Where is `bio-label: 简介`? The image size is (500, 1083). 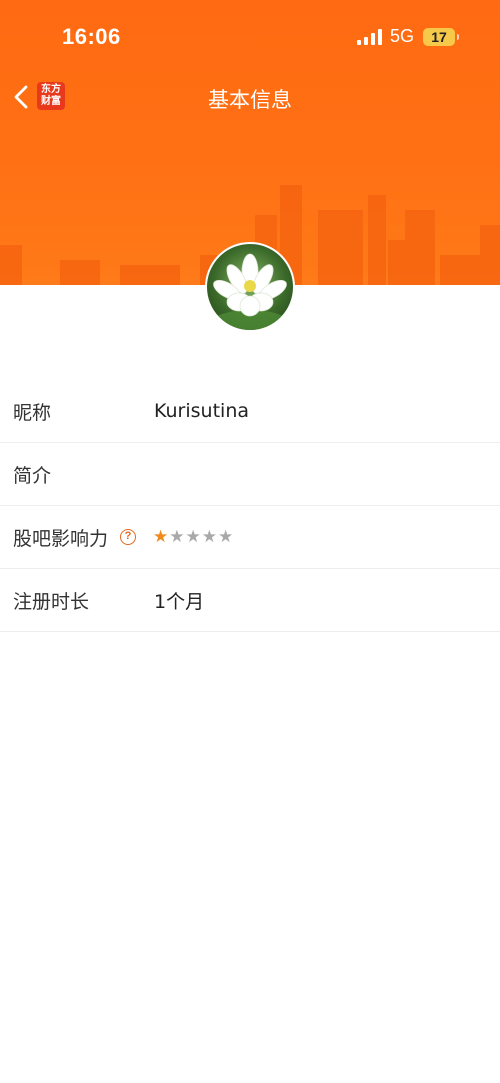 bio-label: 简介 is located at coordinates (32, 475).